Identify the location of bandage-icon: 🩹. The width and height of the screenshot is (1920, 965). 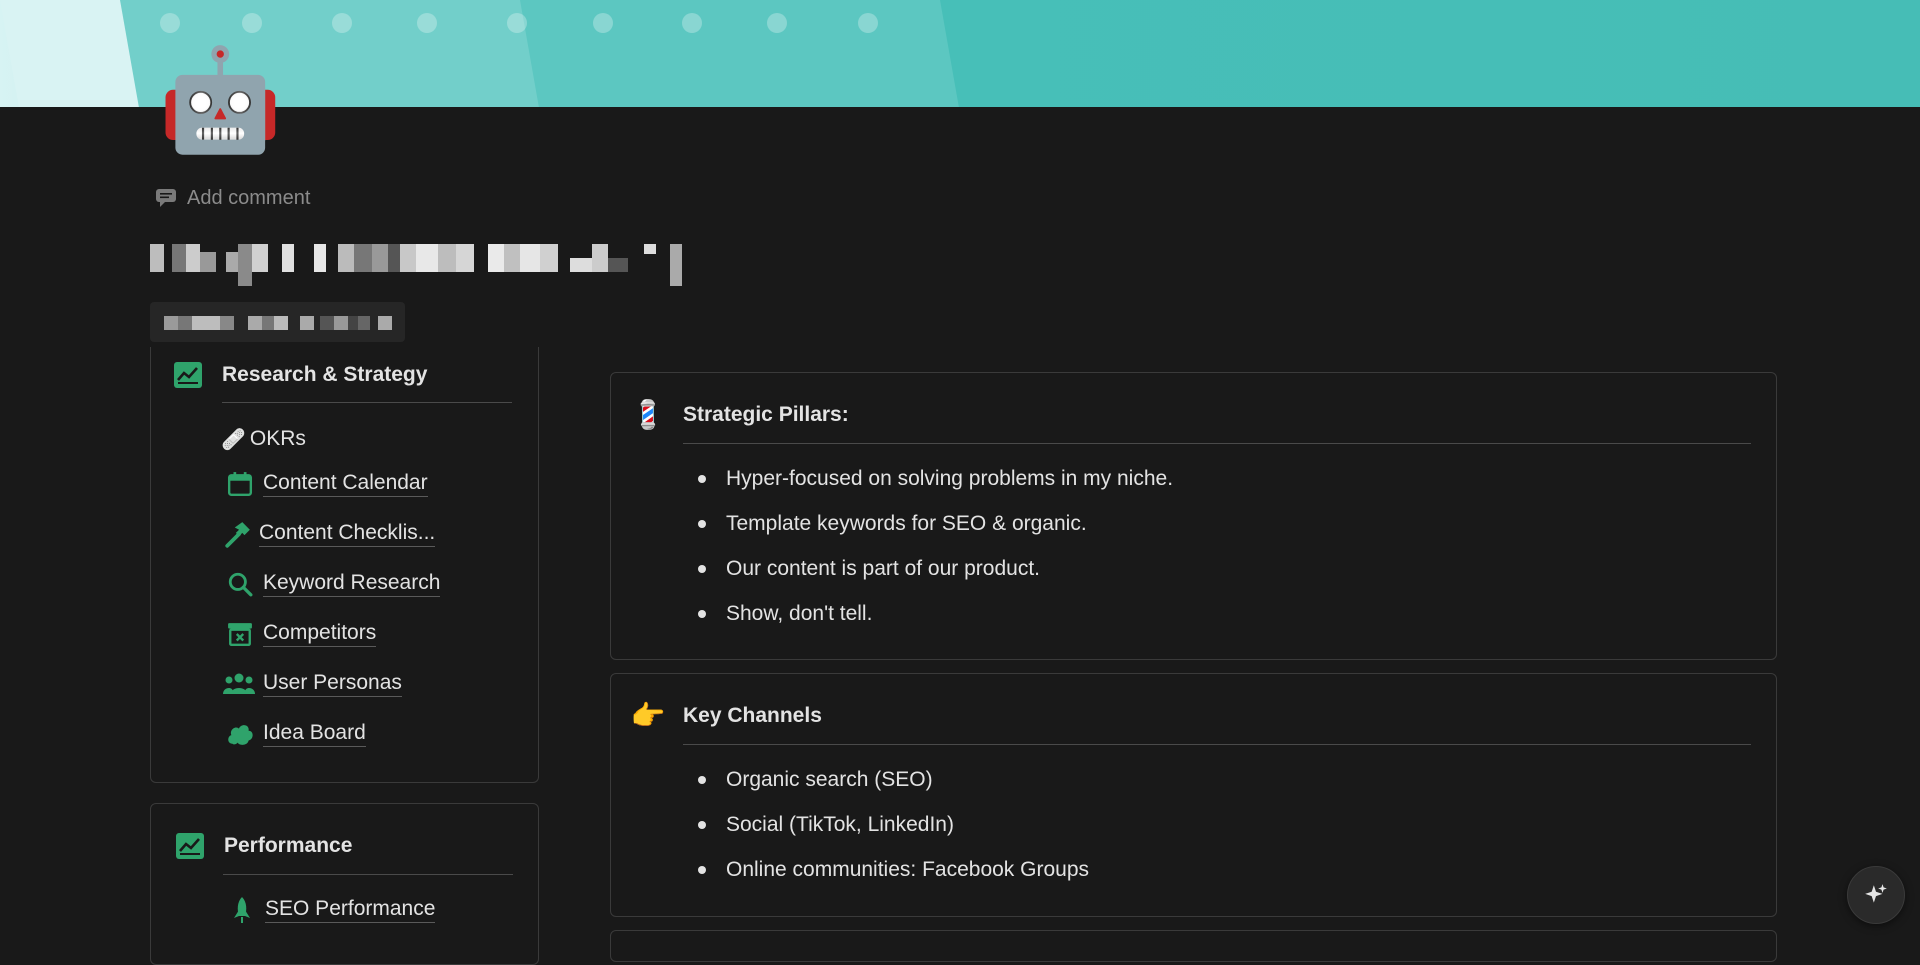
(233, 439).